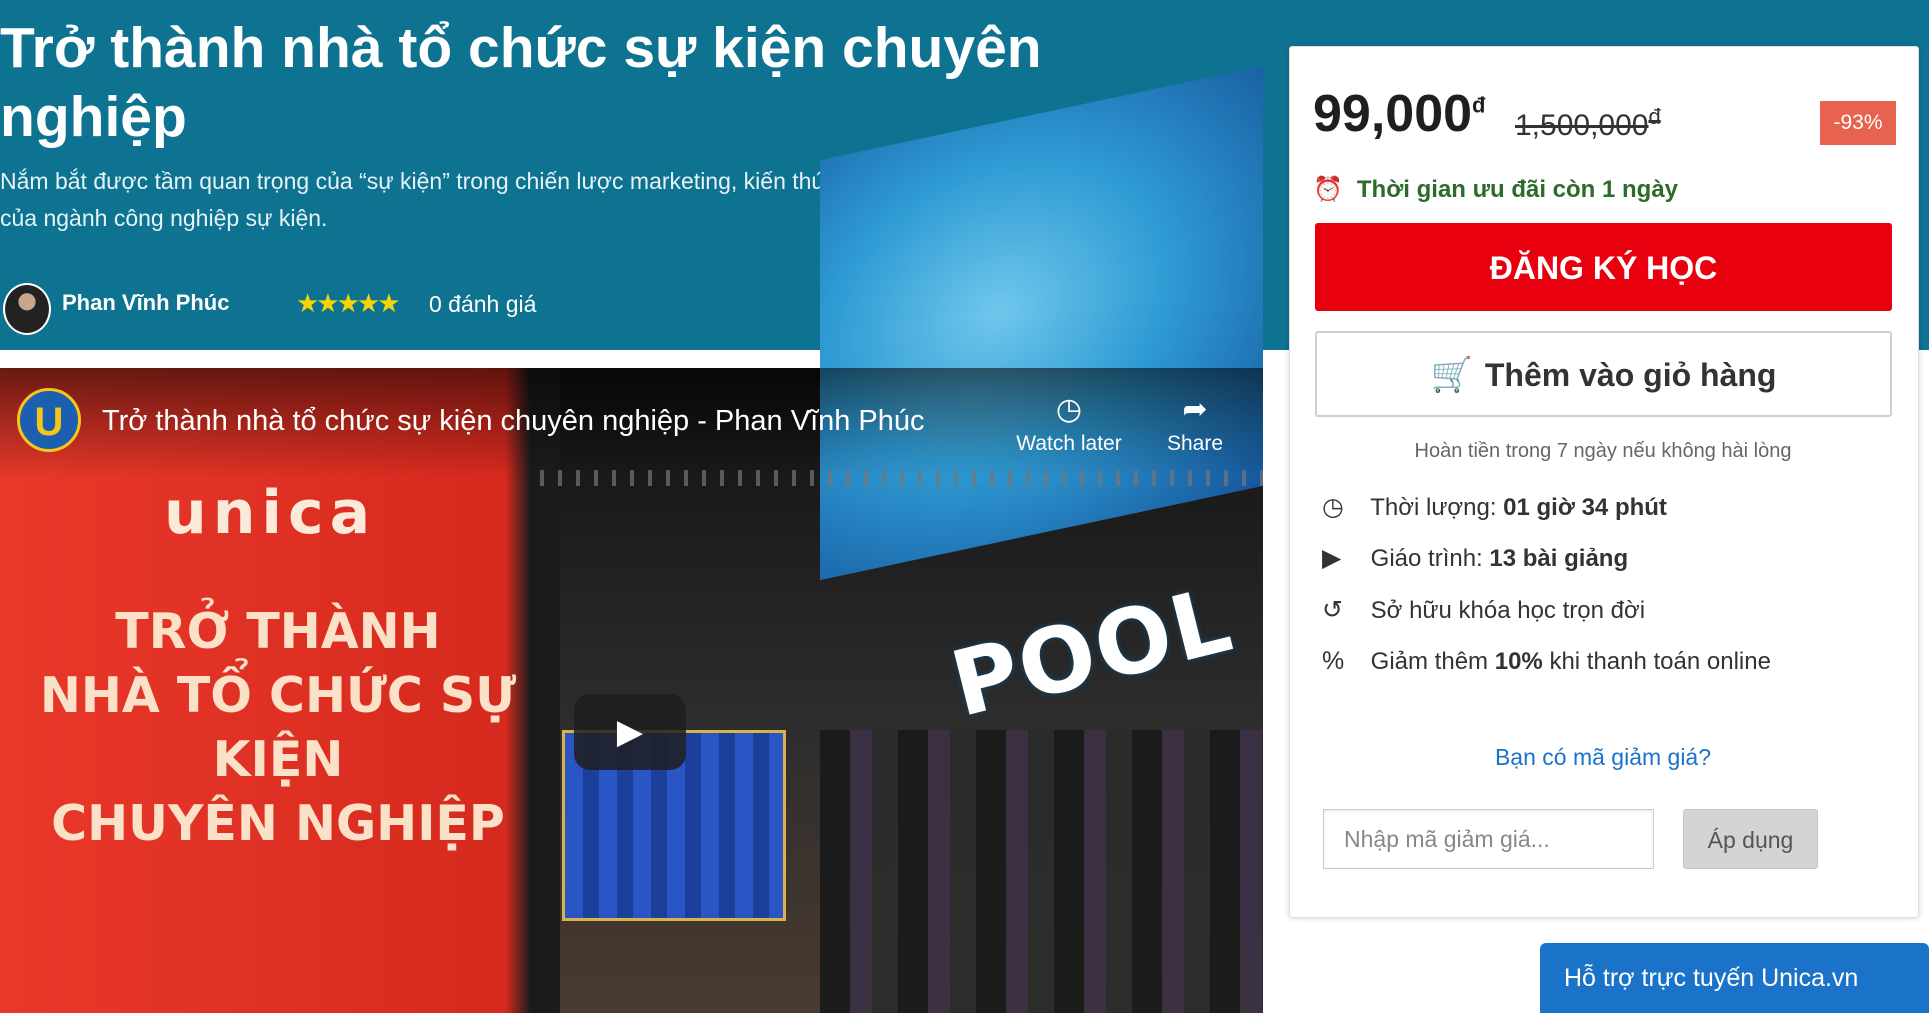  Describe the element at coordinates (1508, 610) in the screenshot. I see `feature-label: Sở hữu khóa học trọn đời` at that location.